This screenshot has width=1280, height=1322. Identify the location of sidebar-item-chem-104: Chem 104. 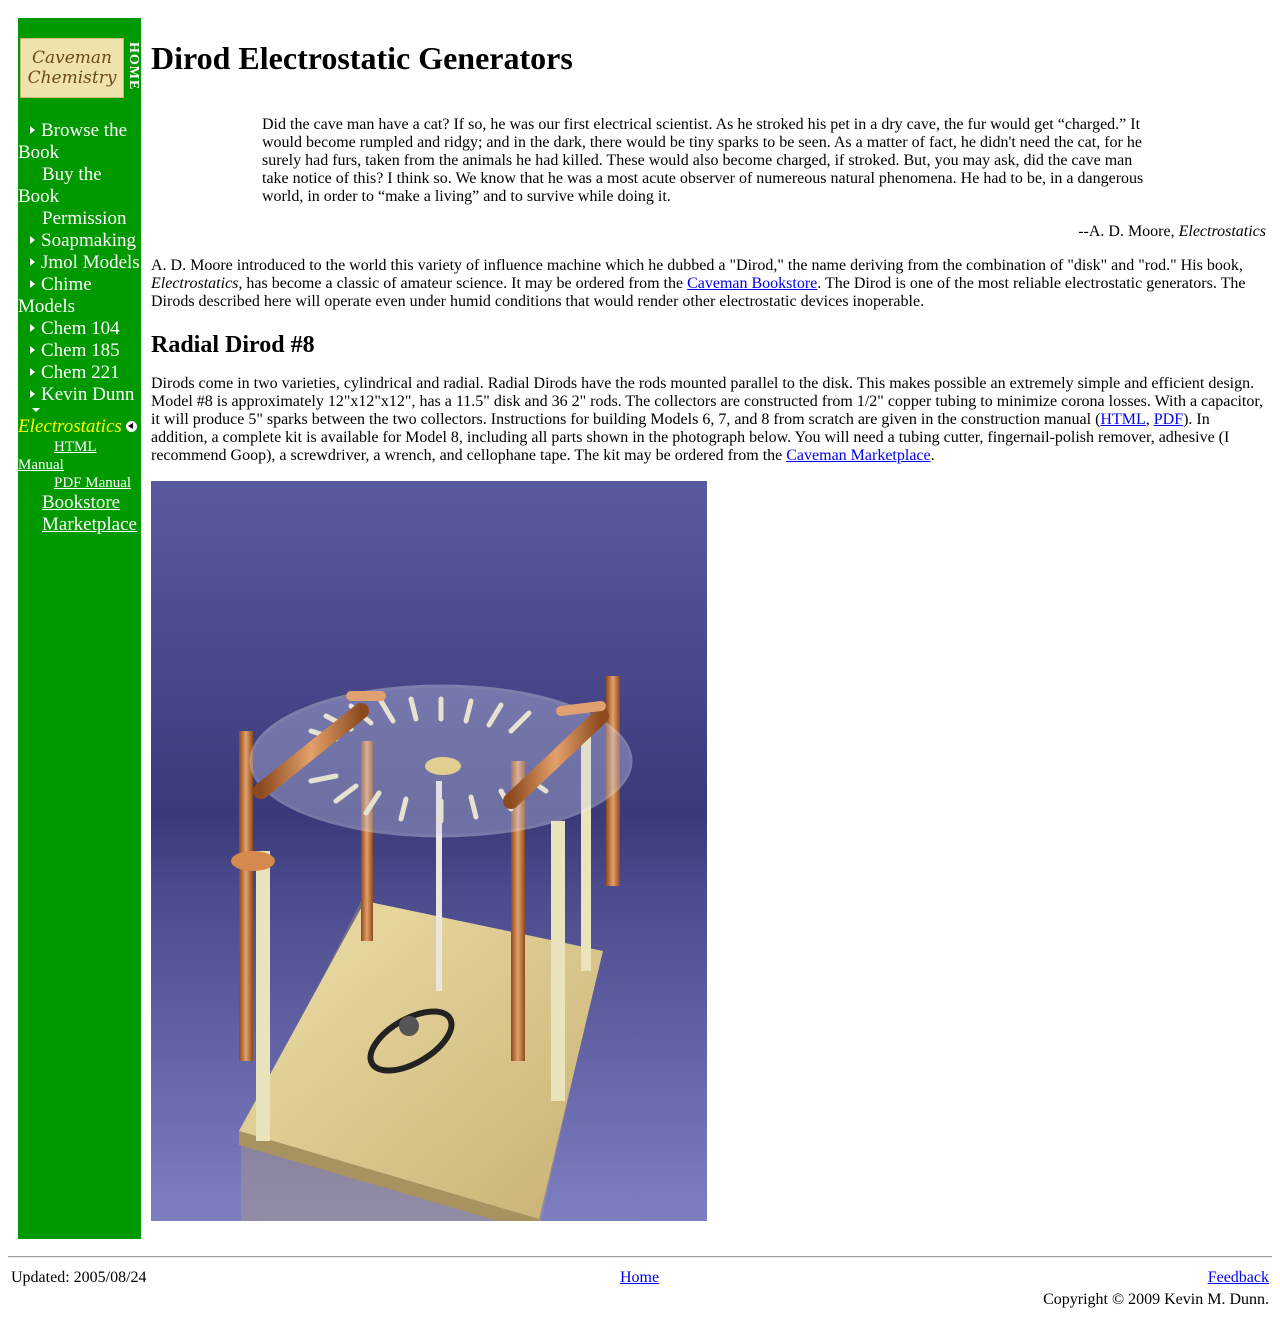
(79, 329).